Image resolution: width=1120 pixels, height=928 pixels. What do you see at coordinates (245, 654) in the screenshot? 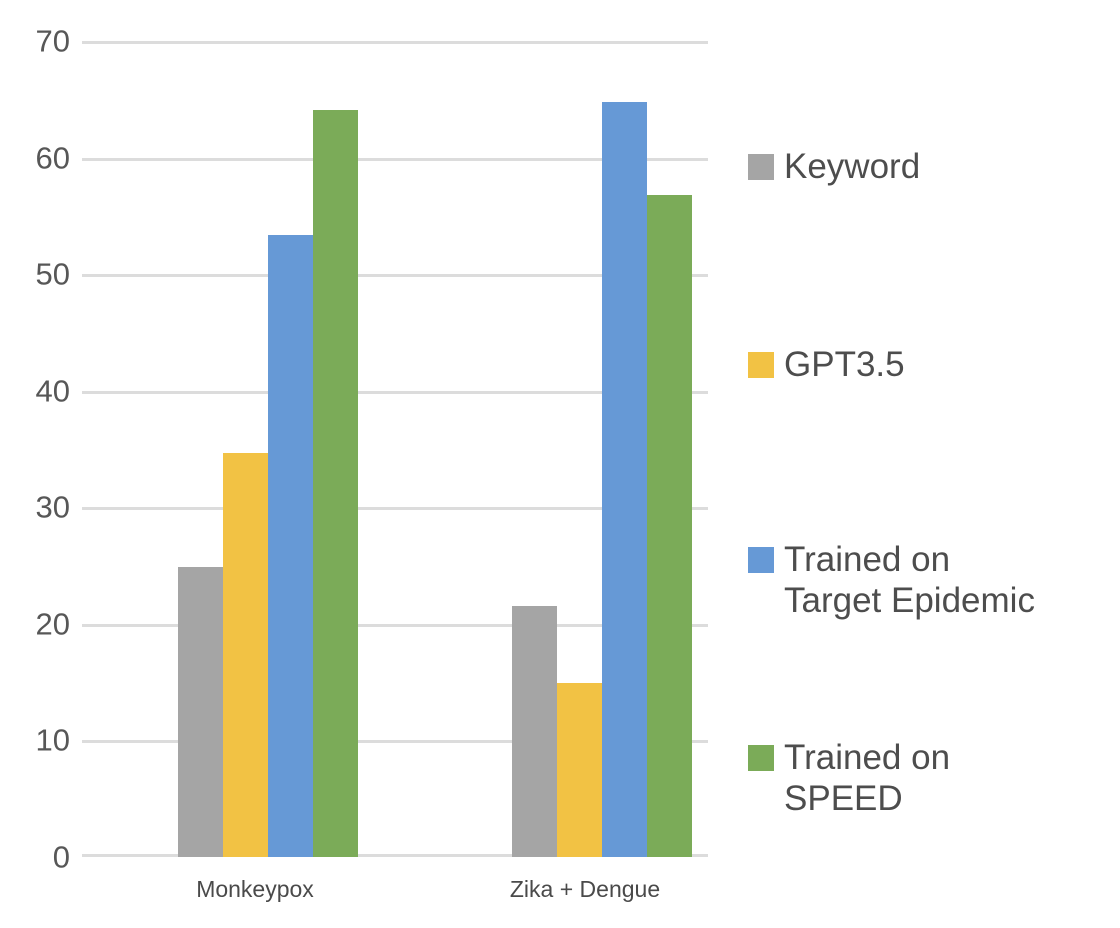
I see `bar-monkeypox-gpt35` at bounding box center [245, 654].